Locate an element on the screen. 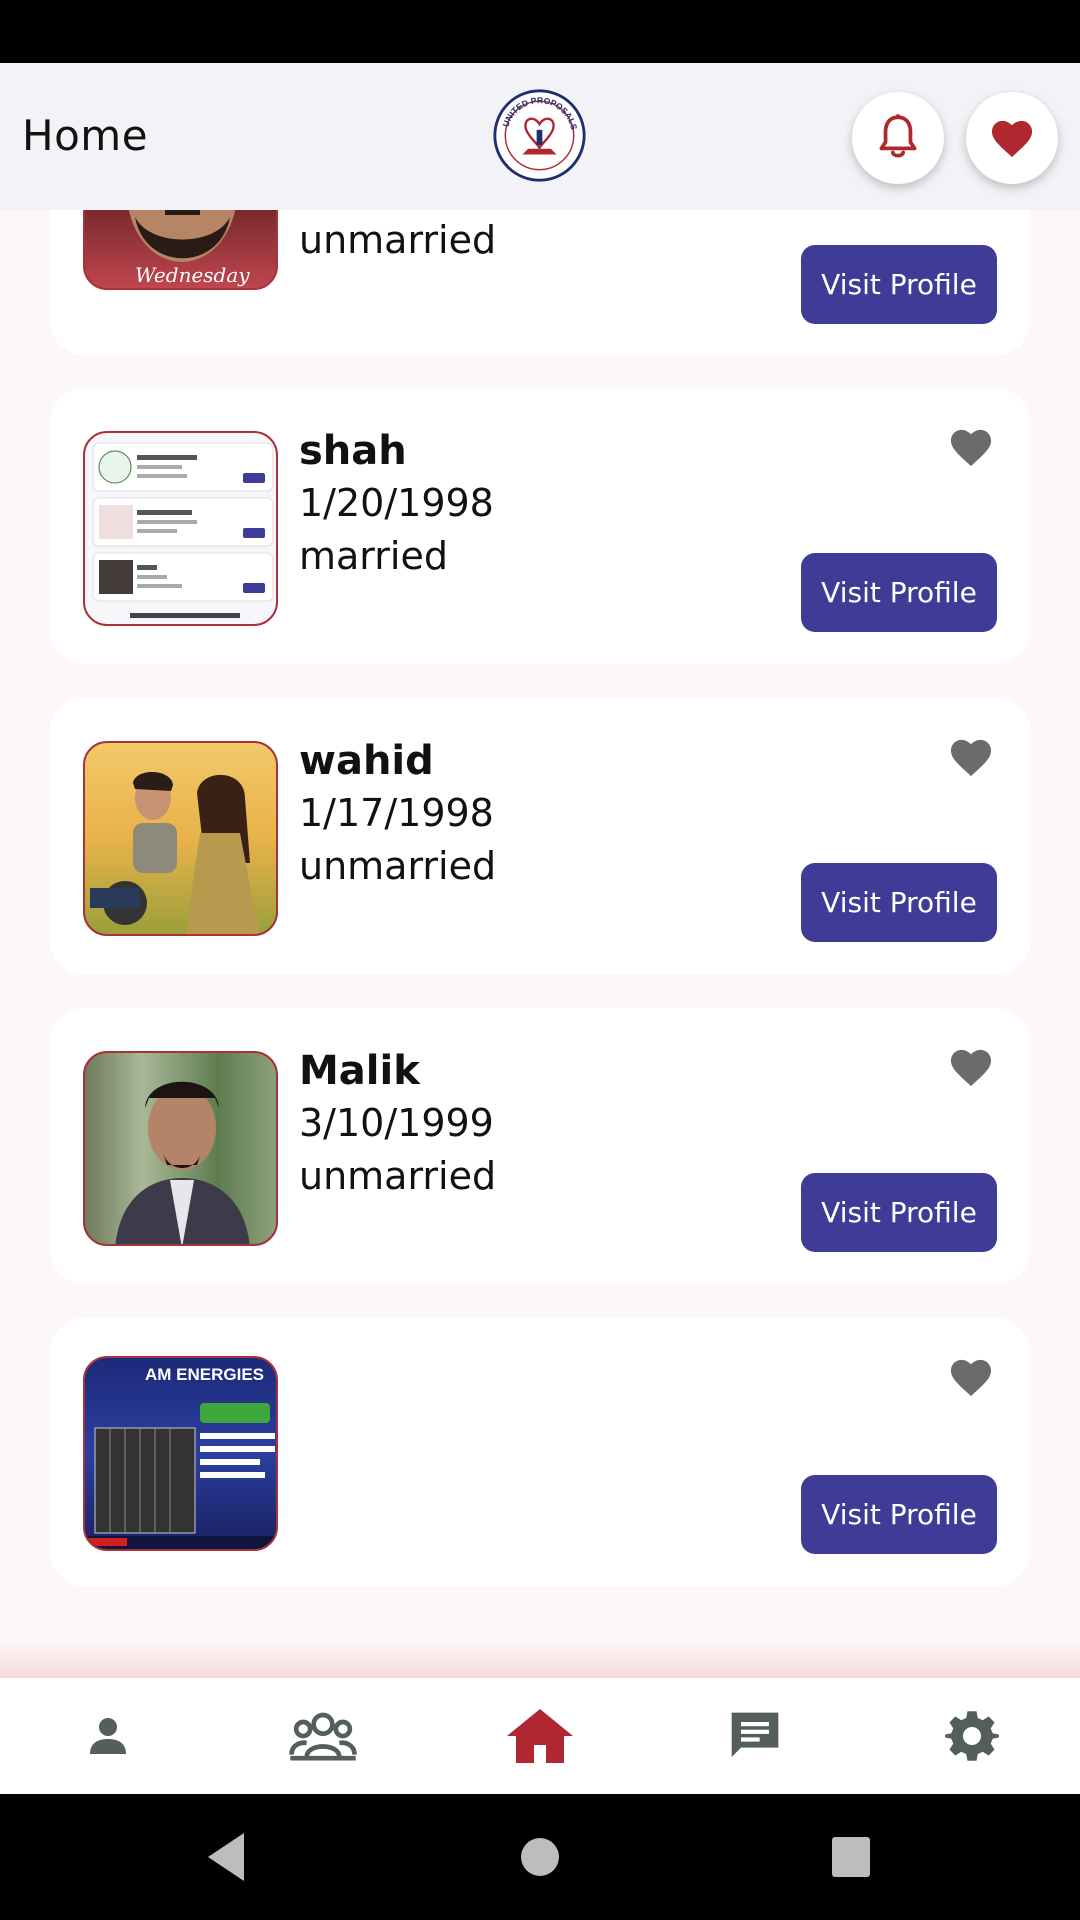 Image resolution: width=1080 pixels, height=1920 pixels. group-icon is located at coordinates (323, 1736).